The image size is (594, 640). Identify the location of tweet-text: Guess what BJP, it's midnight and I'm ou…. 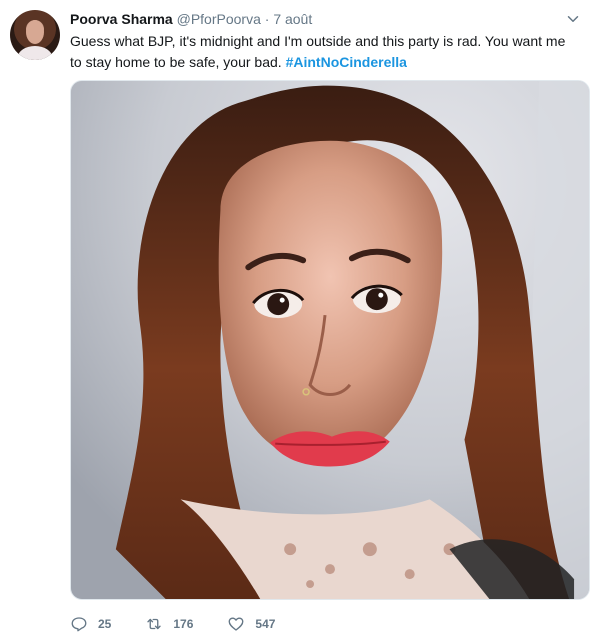
(320, 52).